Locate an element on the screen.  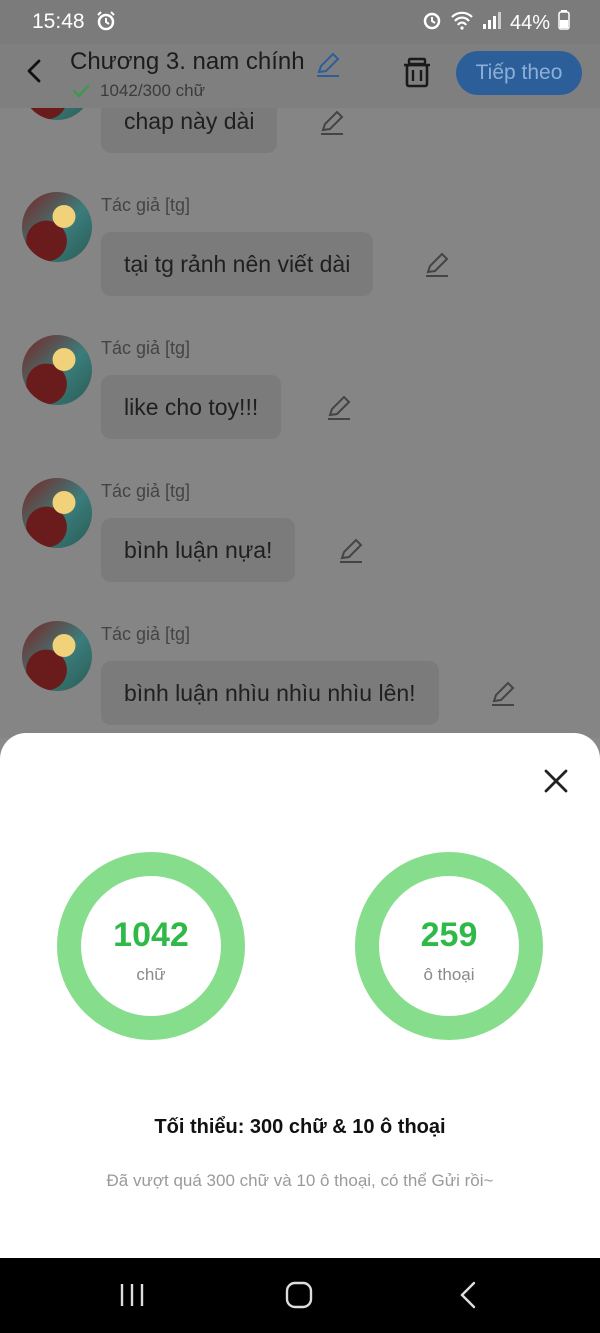
message-bubble: chap này dài is located at coordinates (189, 130).